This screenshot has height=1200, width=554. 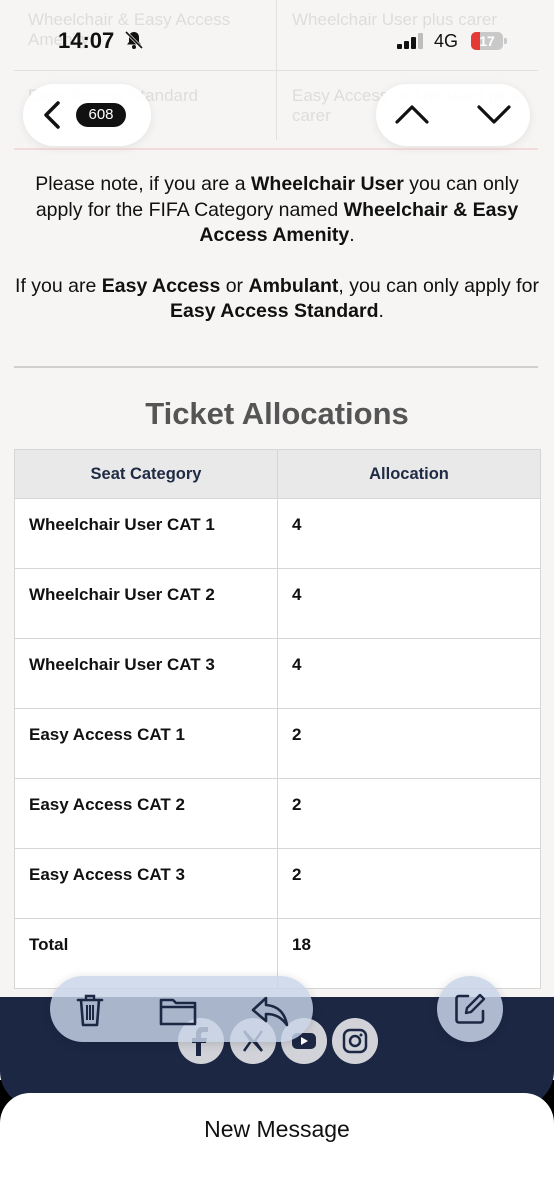 I want to click on seat-category-cell: Wheelchair User CAT 2, so click(x=146, y=603).